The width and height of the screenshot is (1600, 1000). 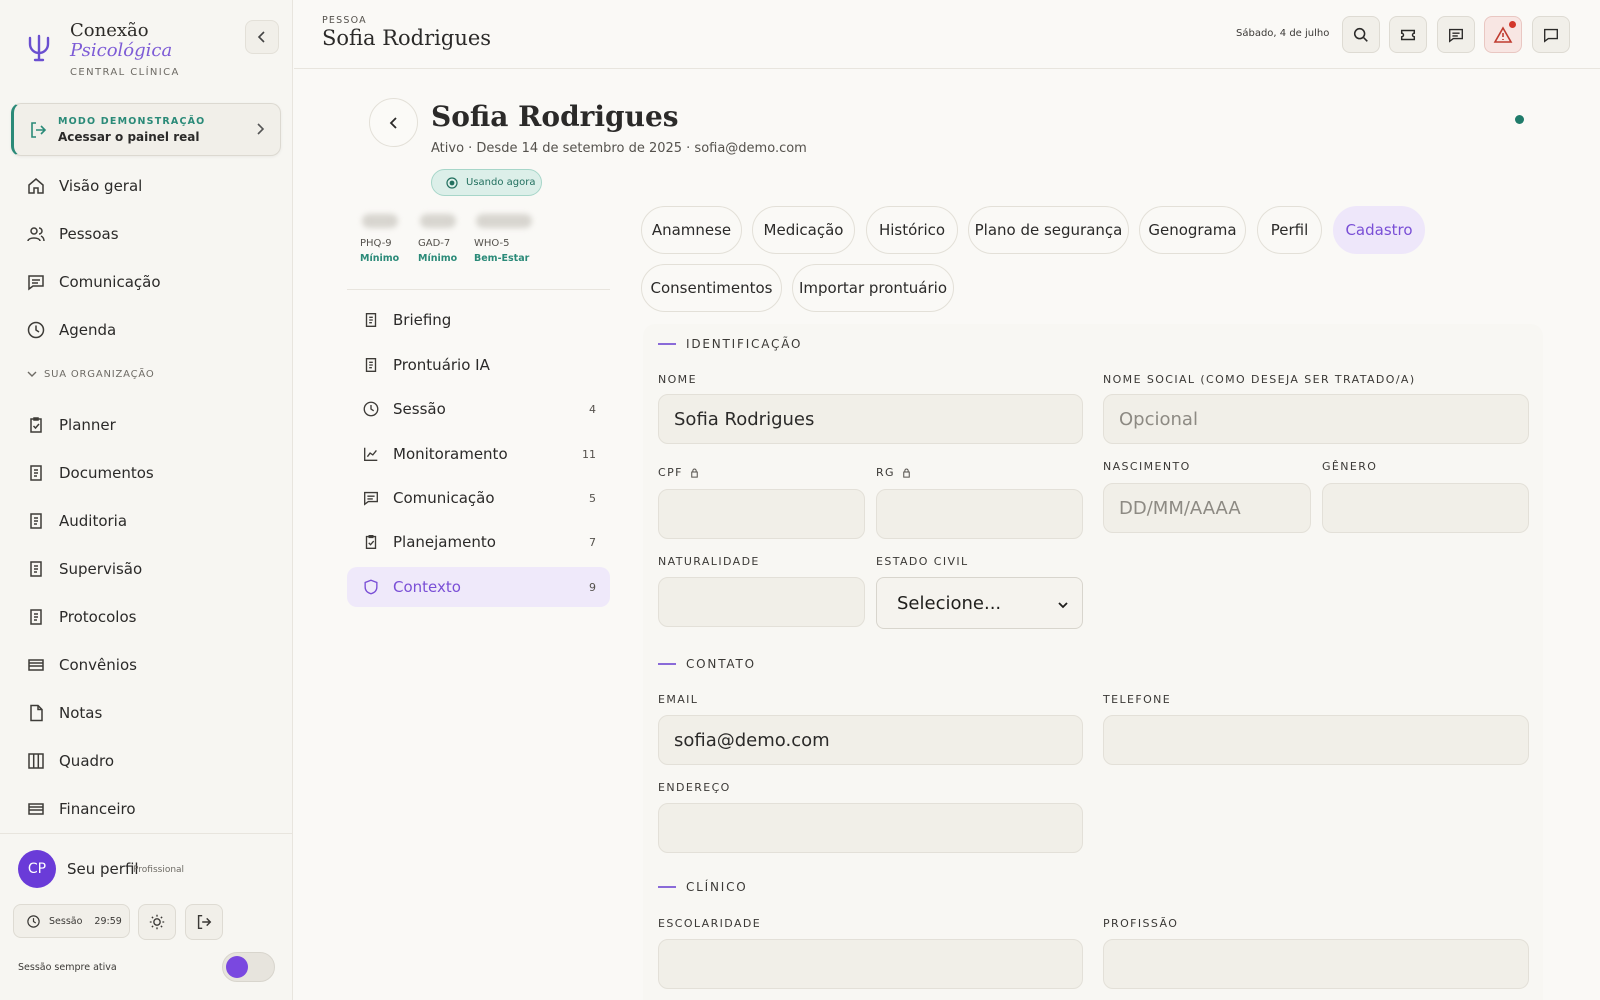 I want to click on sidebar-item-protocolos: Protocolos, so click(x=146, y=617).